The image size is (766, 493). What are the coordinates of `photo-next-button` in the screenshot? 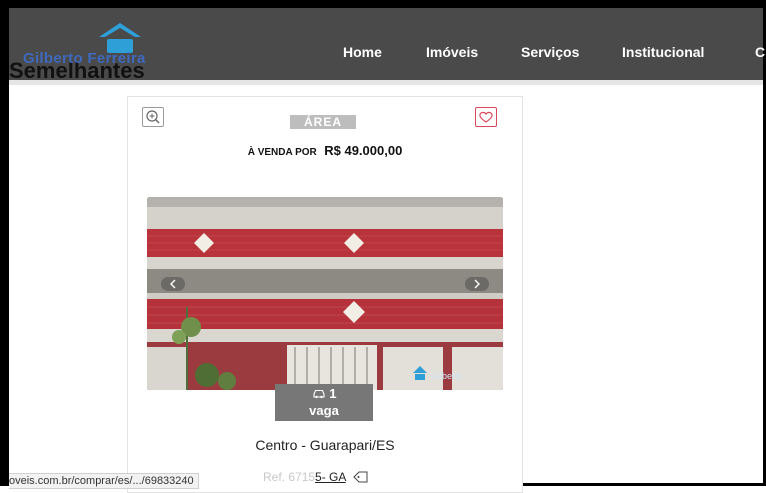 It's located at (477, 284).